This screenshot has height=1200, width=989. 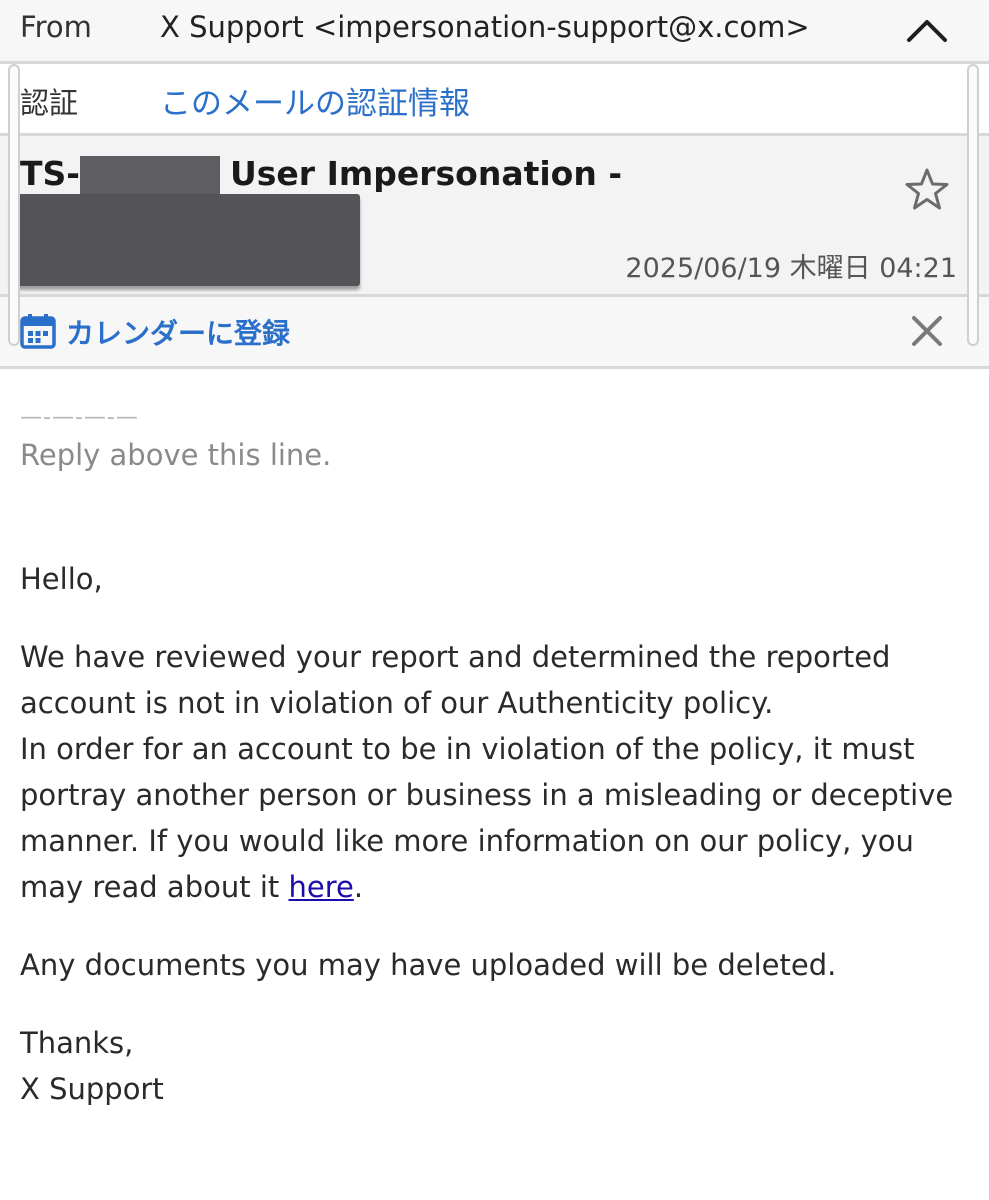 I want to click on add-to-calendar-link: カレンダーに登録, so click(x=178, y=332).